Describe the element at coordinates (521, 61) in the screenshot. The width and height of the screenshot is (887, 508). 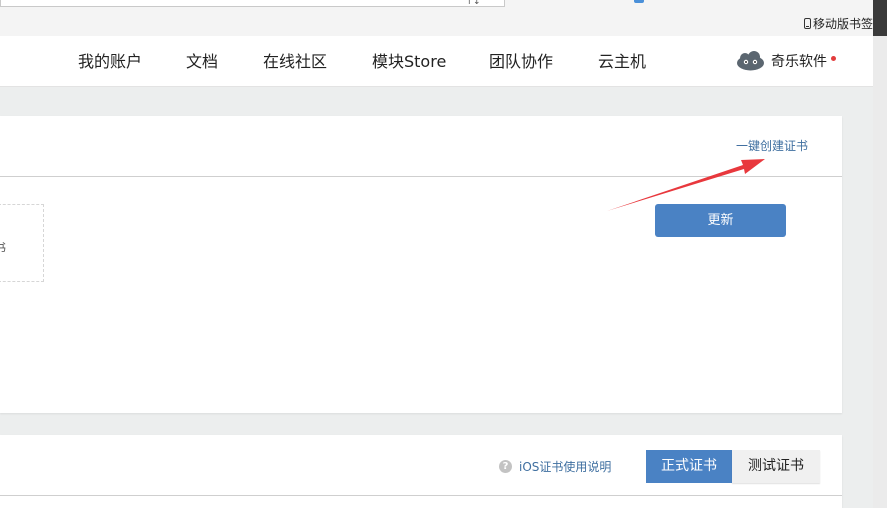
I see `nav-item-team: 团队协作` at that location.